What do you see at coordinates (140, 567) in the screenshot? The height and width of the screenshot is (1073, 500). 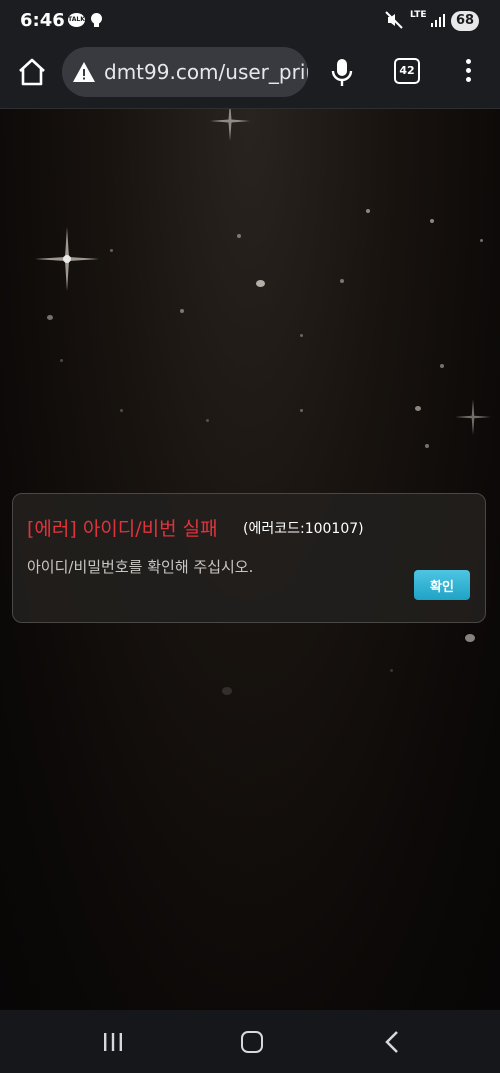 I see `dialog-message: 아이디/비밀번호를 확인해 주십시오.` at bounding box center [140, 567].